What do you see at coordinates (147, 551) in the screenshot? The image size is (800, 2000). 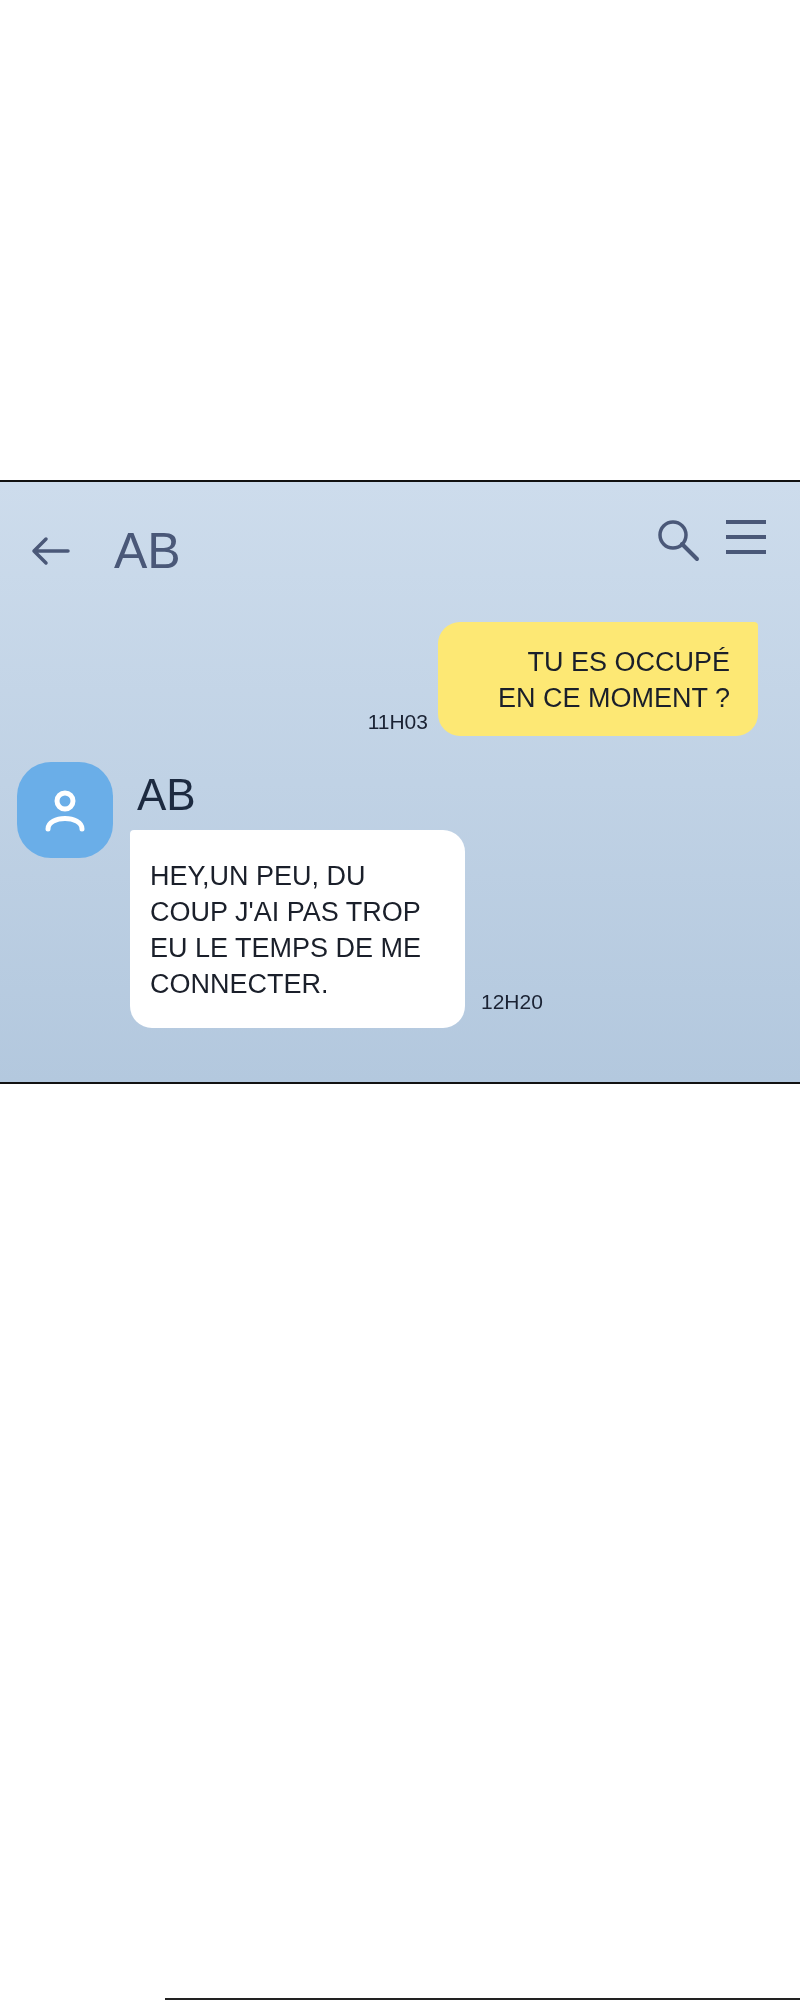 I see `contact-name: AB` at bounding box center [147, 551].